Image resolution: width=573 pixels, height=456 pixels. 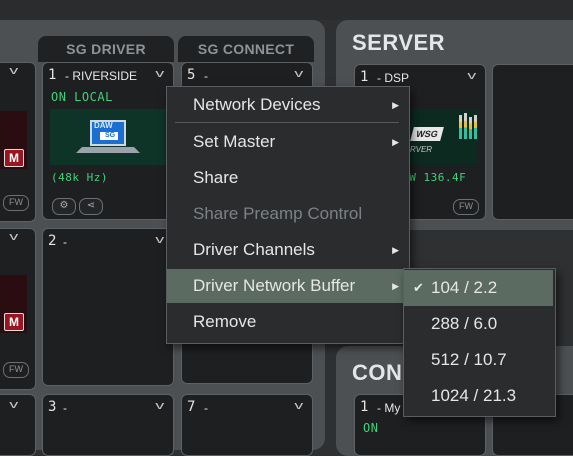 What do you see at coordinates (377, 372) in the screenshot?
I see `con-title: CON` at bounding box center [377, 372].